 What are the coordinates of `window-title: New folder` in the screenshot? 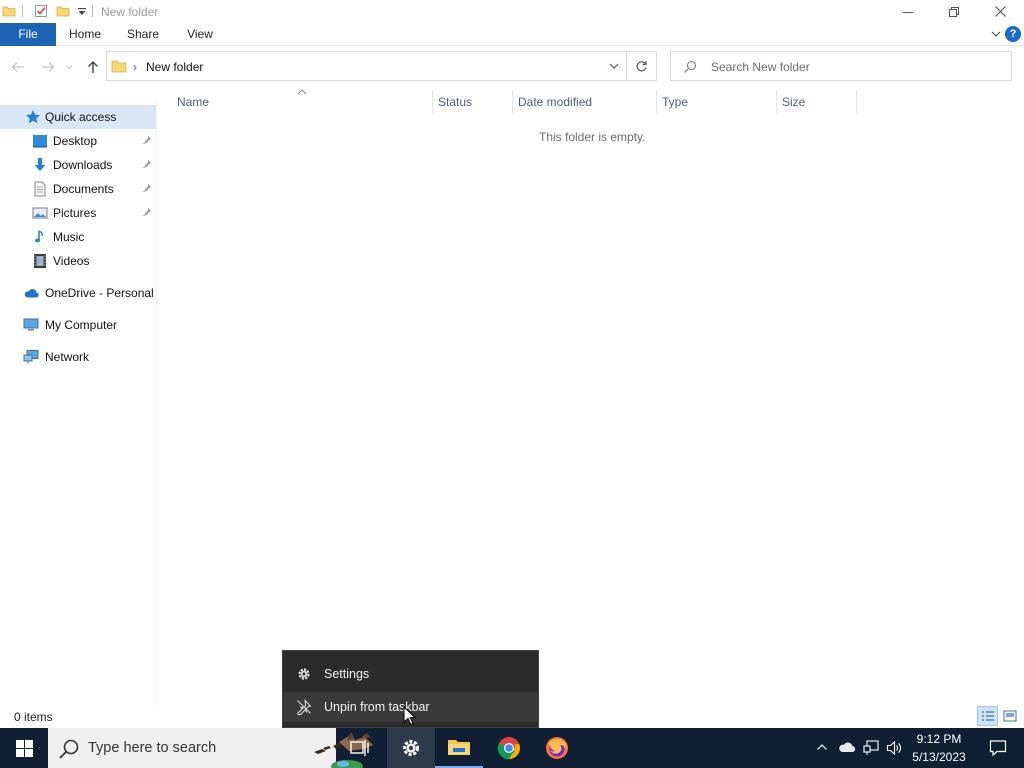 It's located at (130, 12).